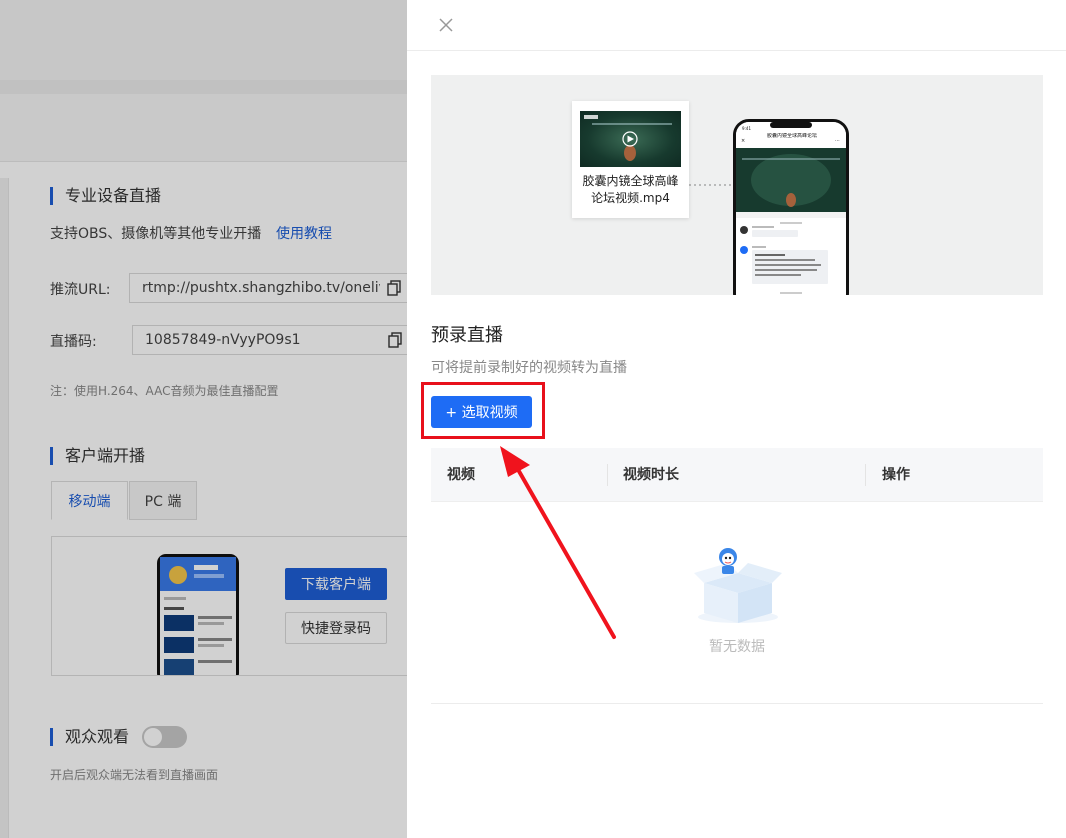  I want to click on copy-stream-code-button, so click(395, 340).